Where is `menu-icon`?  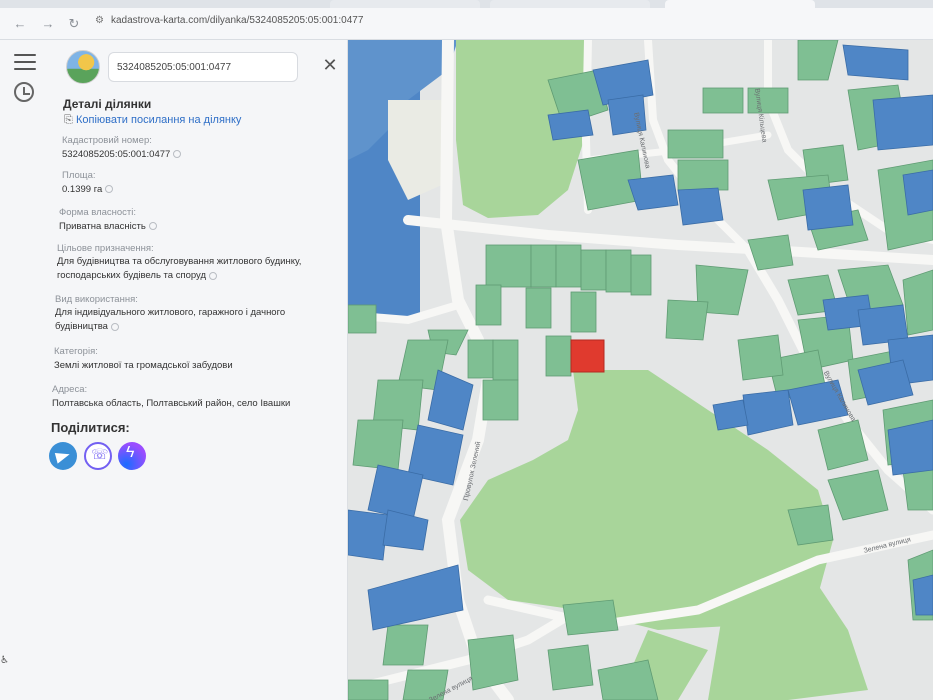 menu-icon is located at coordinates (25, 62).